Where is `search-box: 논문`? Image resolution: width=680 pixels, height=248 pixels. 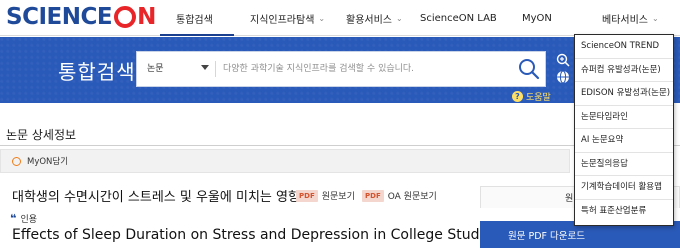 search-box: 논문 is located at coordinates (341, 69).